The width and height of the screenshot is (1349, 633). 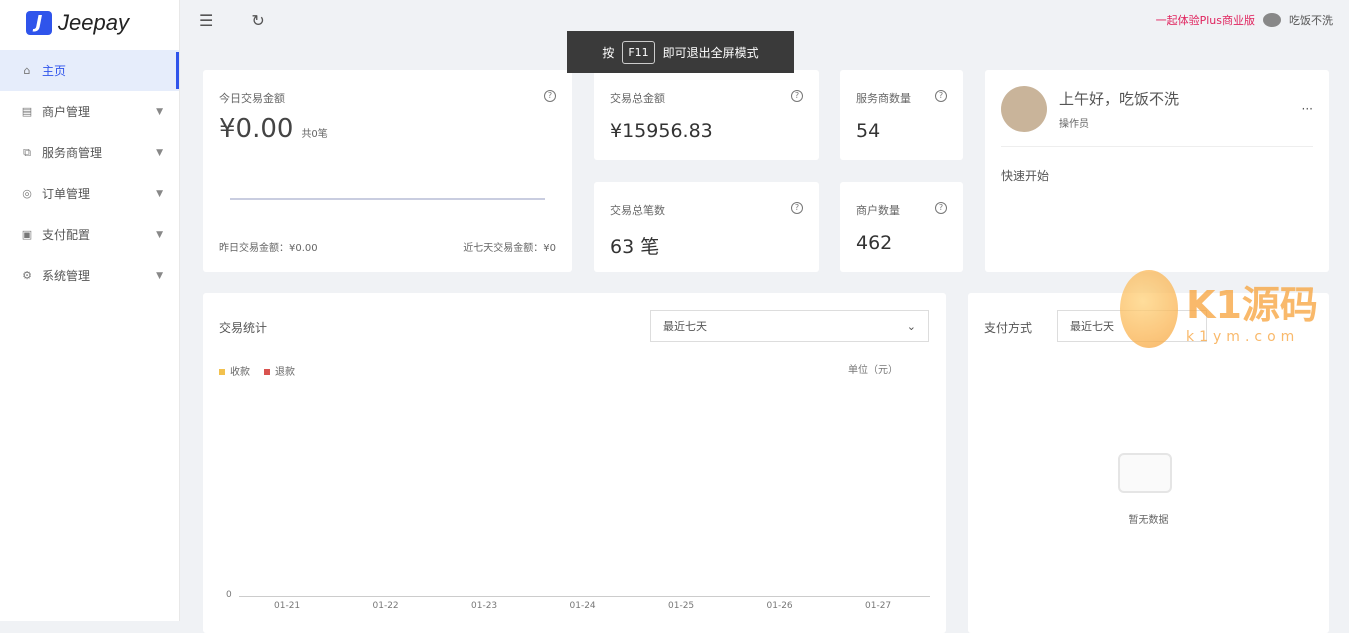 What do you see at coordinates (1157, 171) in the screenshot?
I see `user-card: 上午好，吃饭不洗 操作员 ··· 快速开始` at bounding box center [1157, 171].